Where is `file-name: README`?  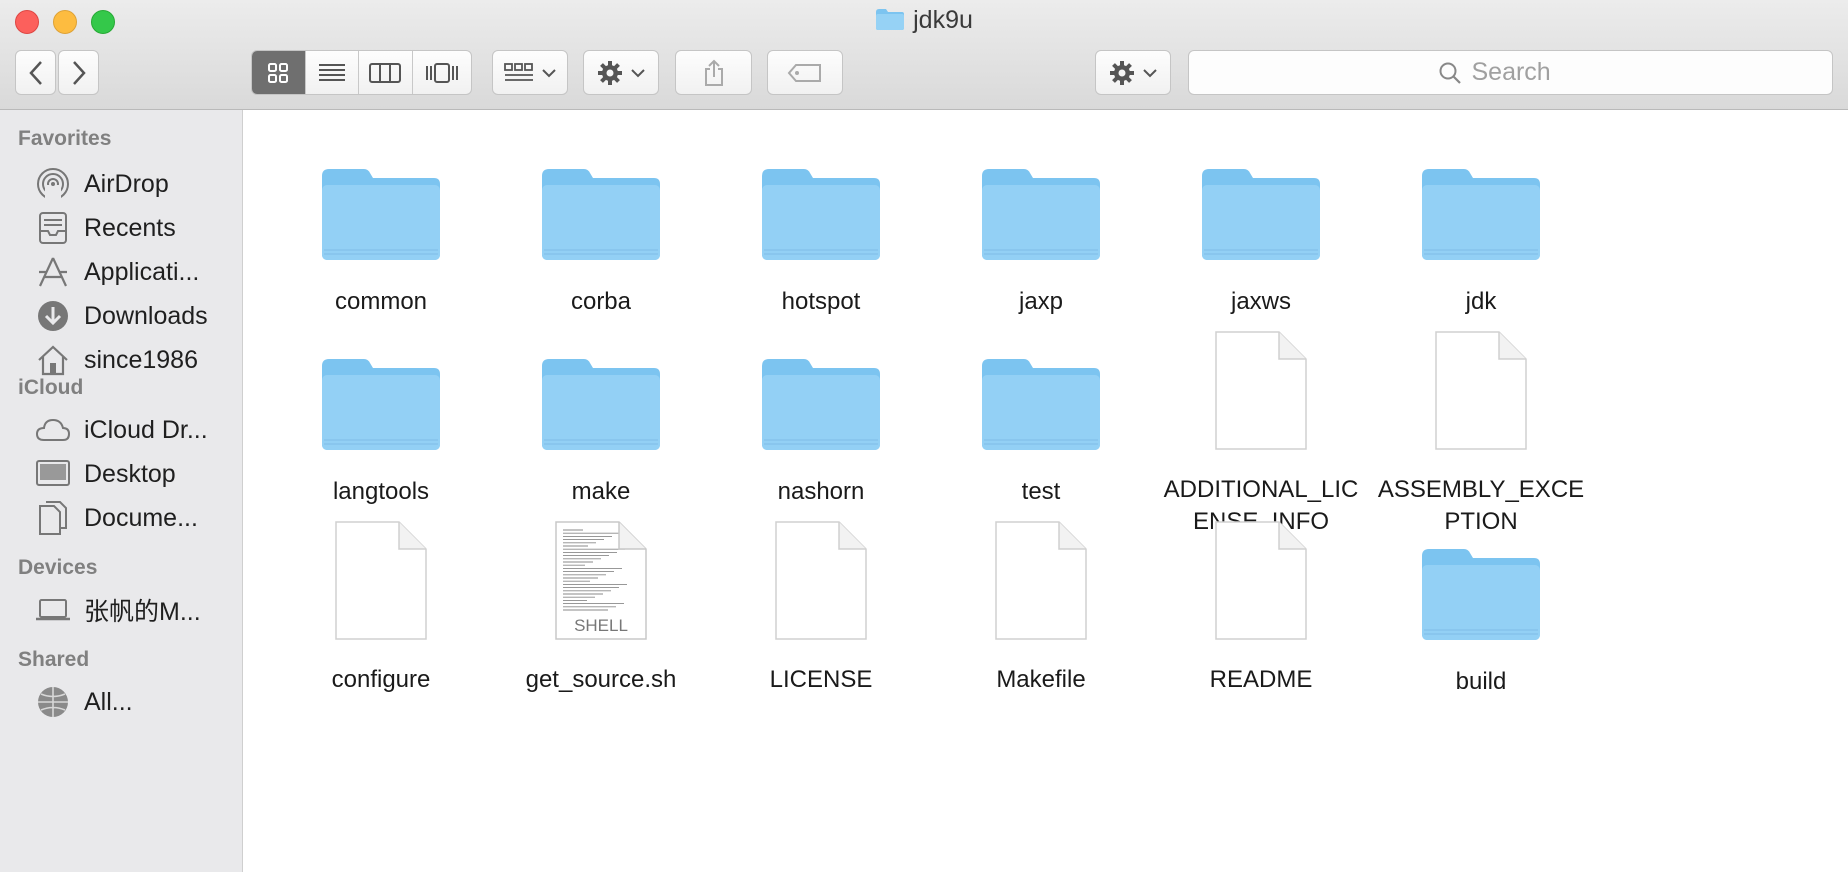
file-name: README is located at coordinates (1261, 679).